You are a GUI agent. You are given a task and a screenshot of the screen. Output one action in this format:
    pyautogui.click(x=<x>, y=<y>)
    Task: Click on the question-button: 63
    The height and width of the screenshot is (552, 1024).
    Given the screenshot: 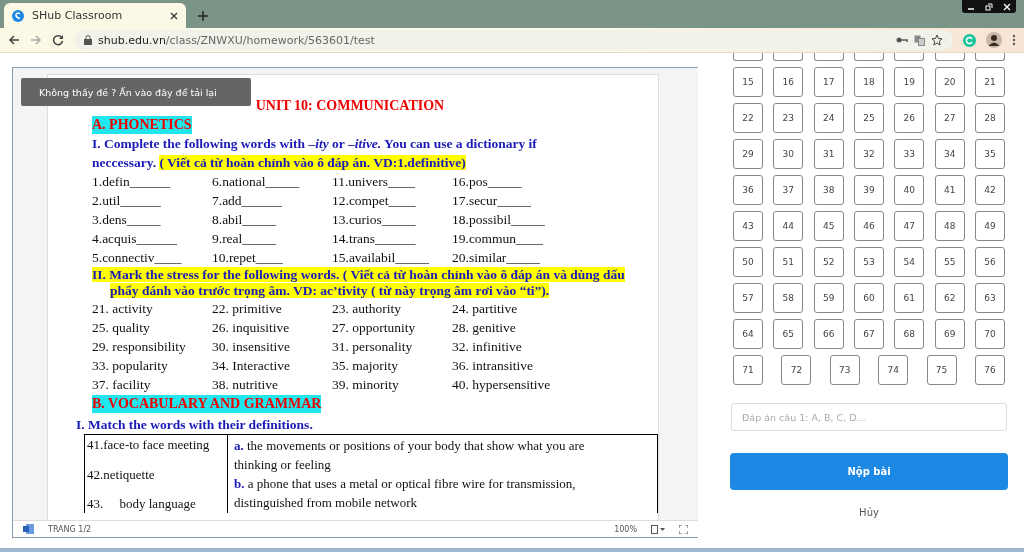 What is the action you would take?
    pyautogui.click(x=989, y=298)
    